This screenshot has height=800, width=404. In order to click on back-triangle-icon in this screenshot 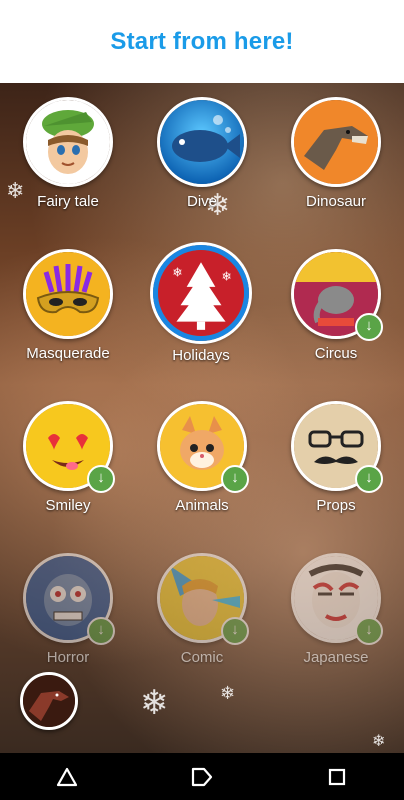, I will do `click(67, 776)`.